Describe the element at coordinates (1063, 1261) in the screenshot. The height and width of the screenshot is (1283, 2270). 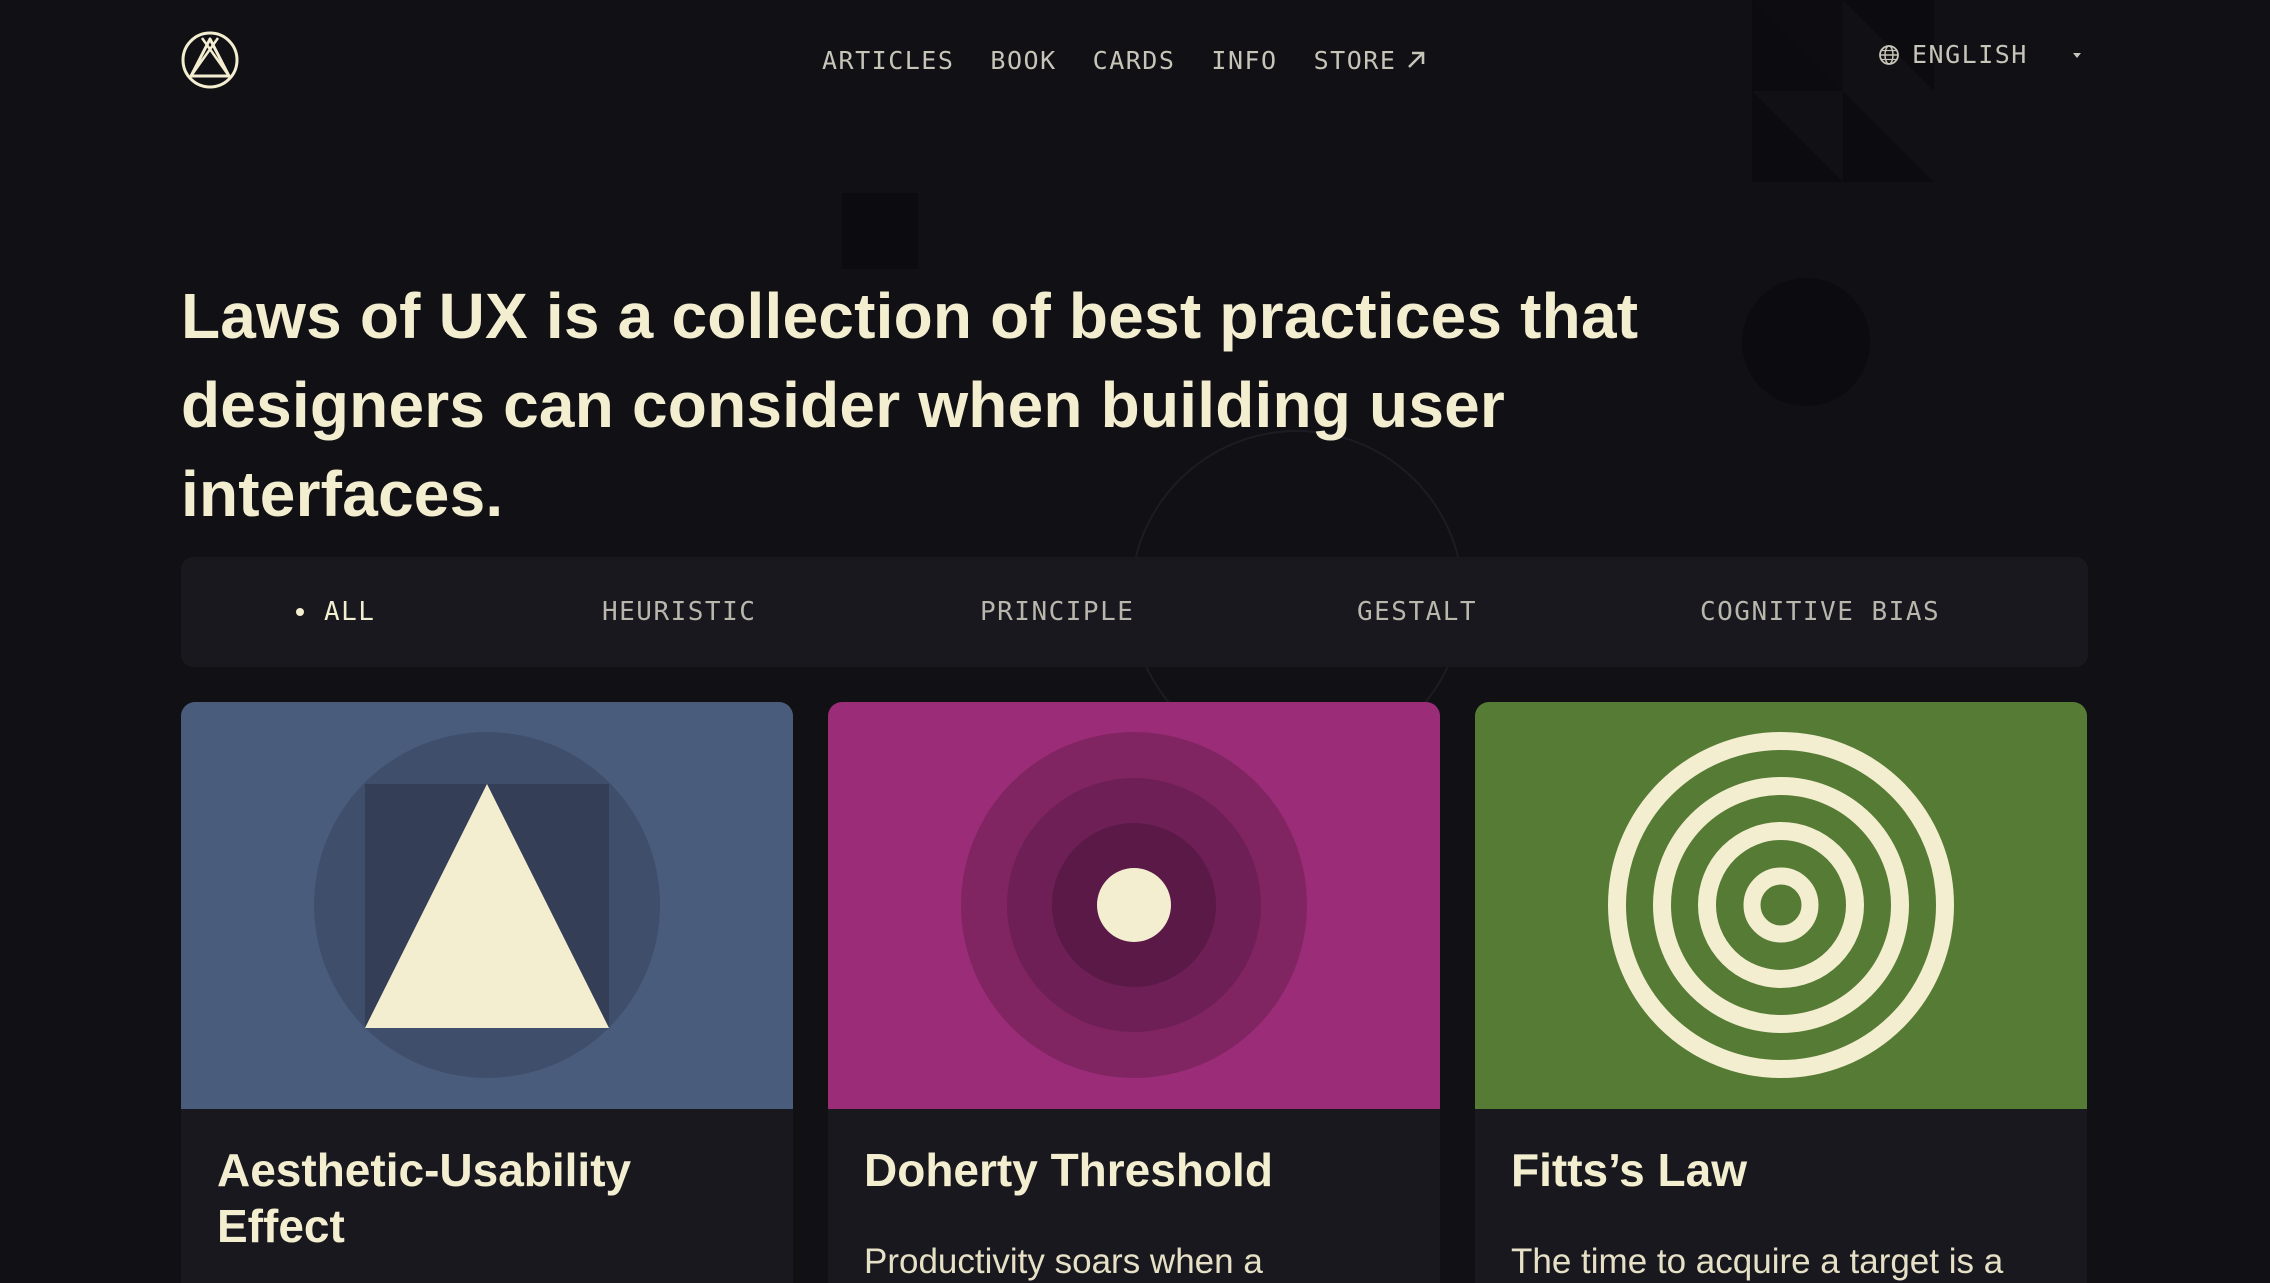
I see `card-description: Productivity soars when a` at that location.